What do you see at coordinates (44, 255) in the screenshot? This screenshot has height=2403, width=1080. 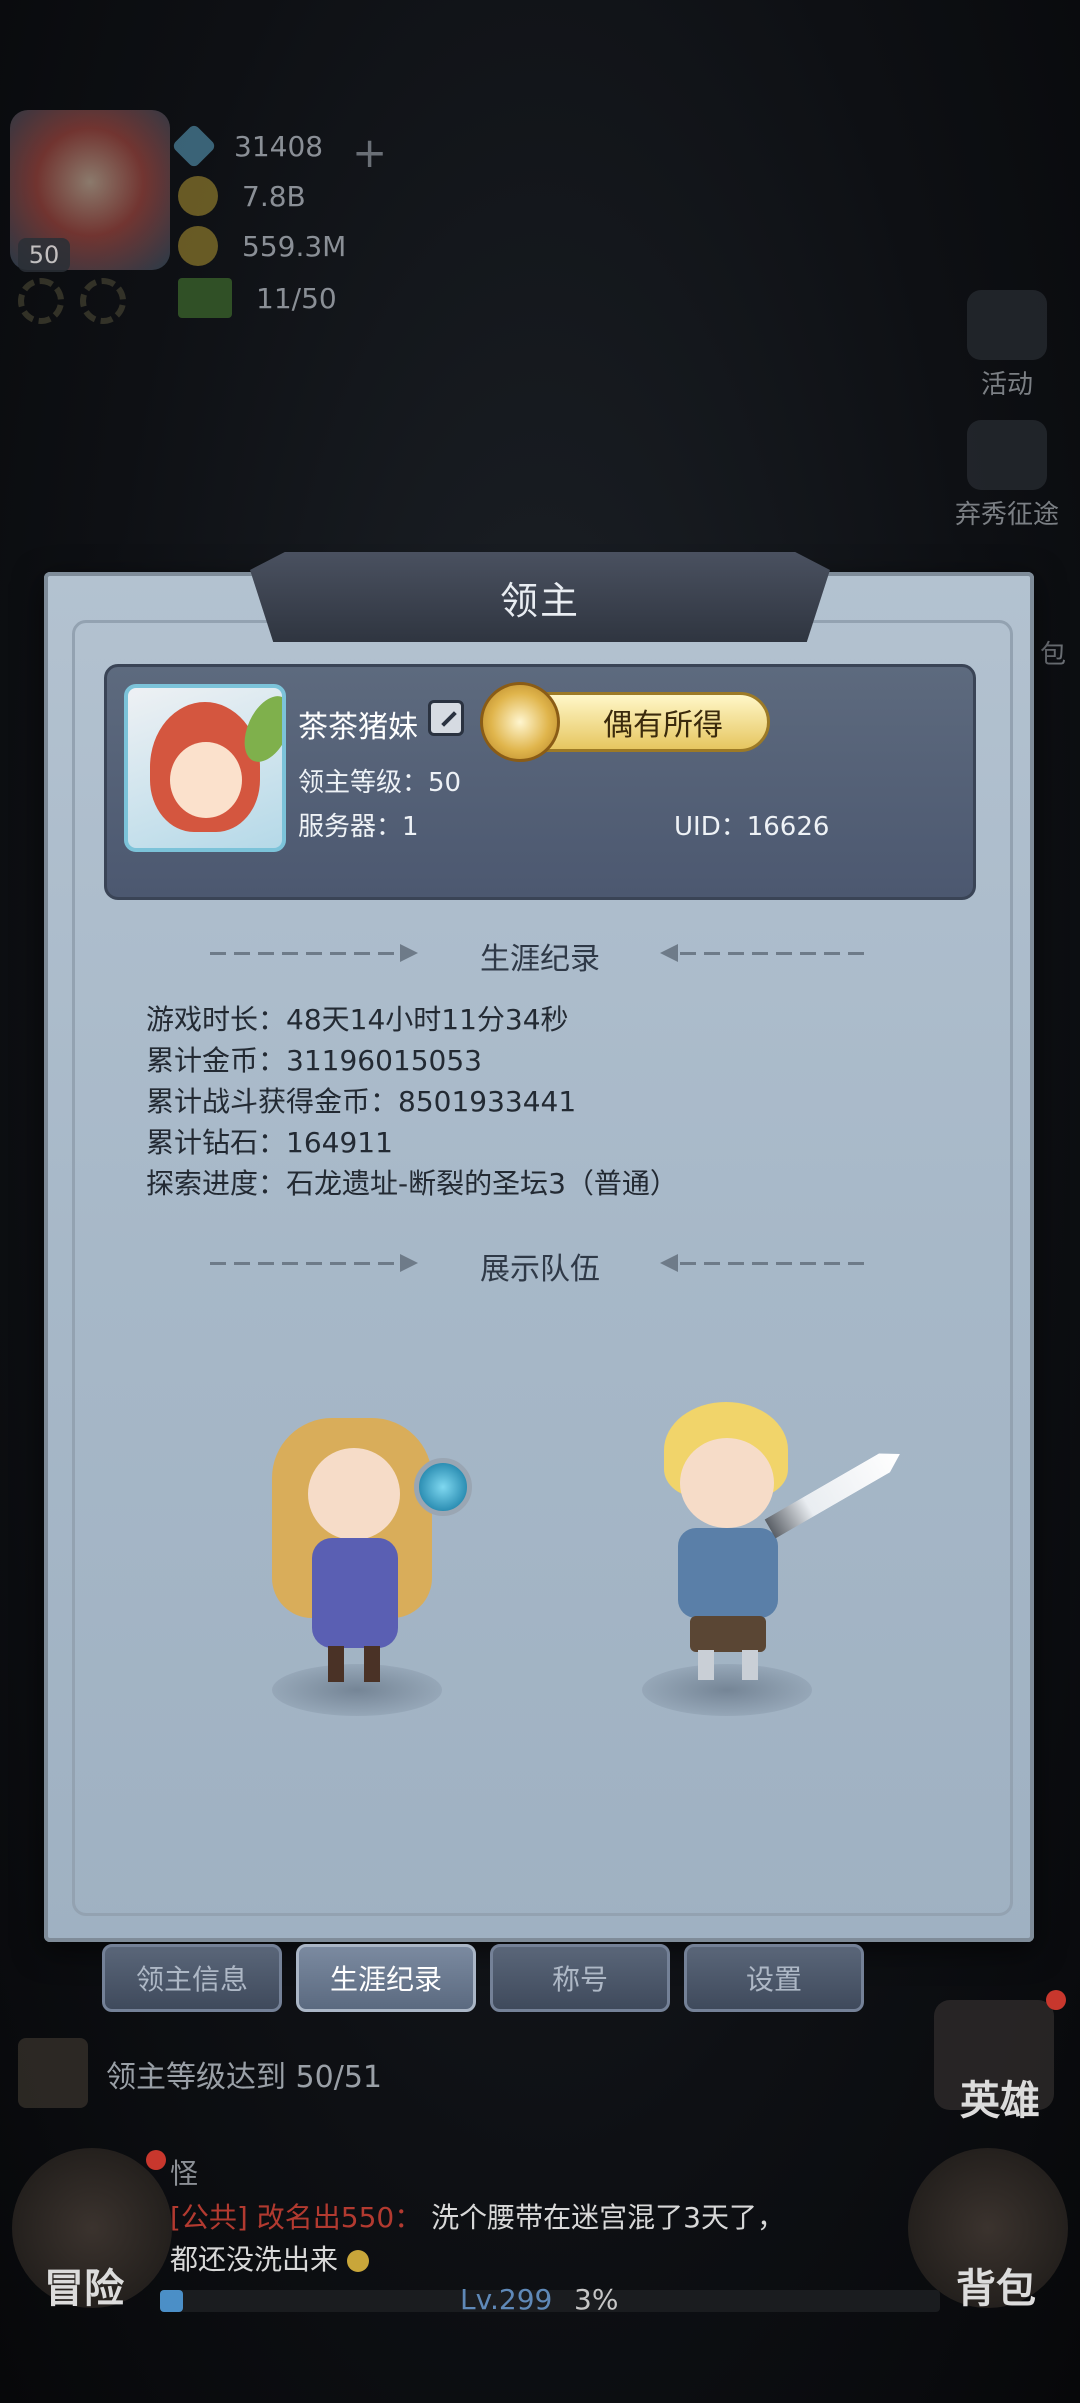 I see `player-level-badge: 50` at bounding box center [44, 255].